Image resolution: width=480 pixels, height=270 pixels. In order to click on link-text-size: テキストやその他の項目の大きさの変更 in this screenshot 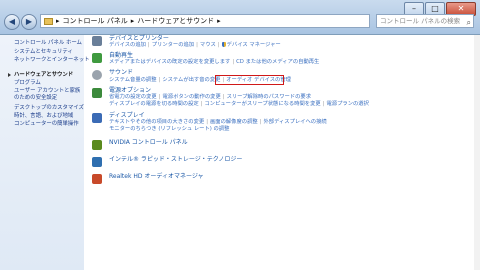, I will do `click(156, 122)`.